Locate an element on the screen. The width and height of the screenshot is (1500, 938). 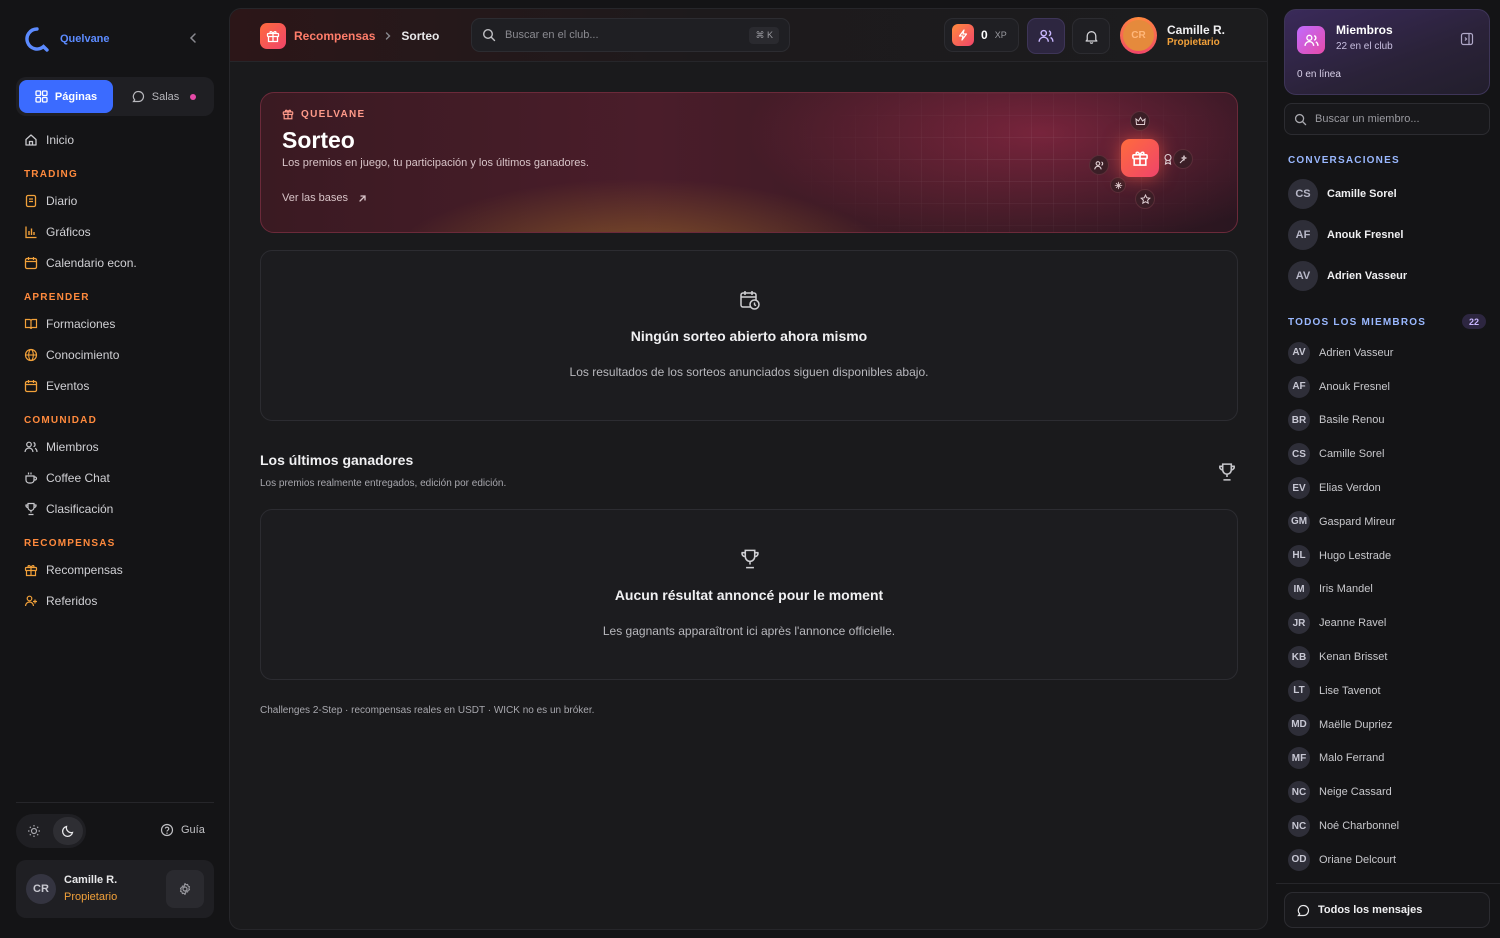
member-item: MD Maëlle Dupriez is located at coordinates (1388, 725).